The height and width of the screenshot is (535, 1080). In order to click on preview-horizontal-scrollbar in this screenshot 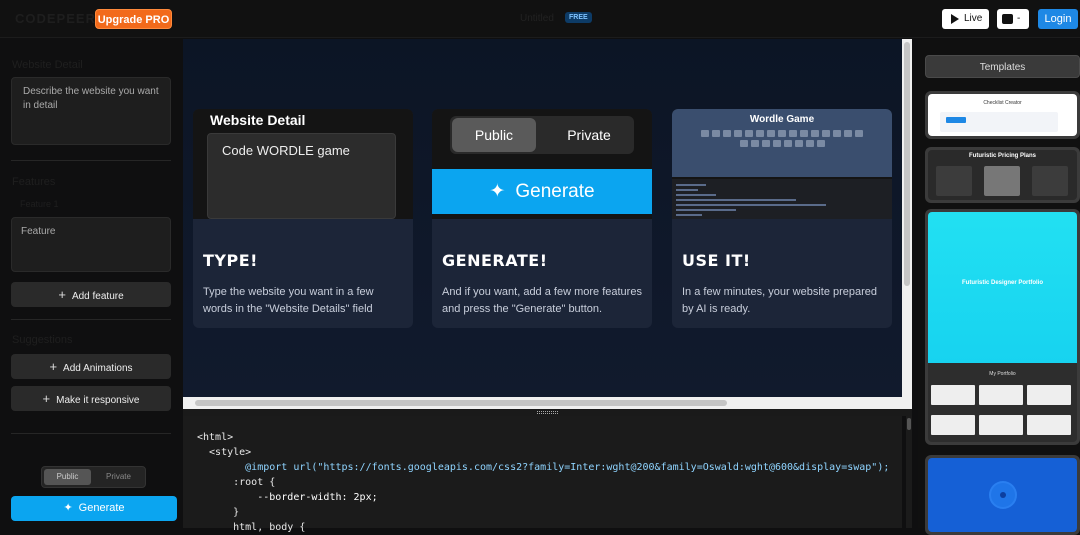, I will do `click(547, 403)`.